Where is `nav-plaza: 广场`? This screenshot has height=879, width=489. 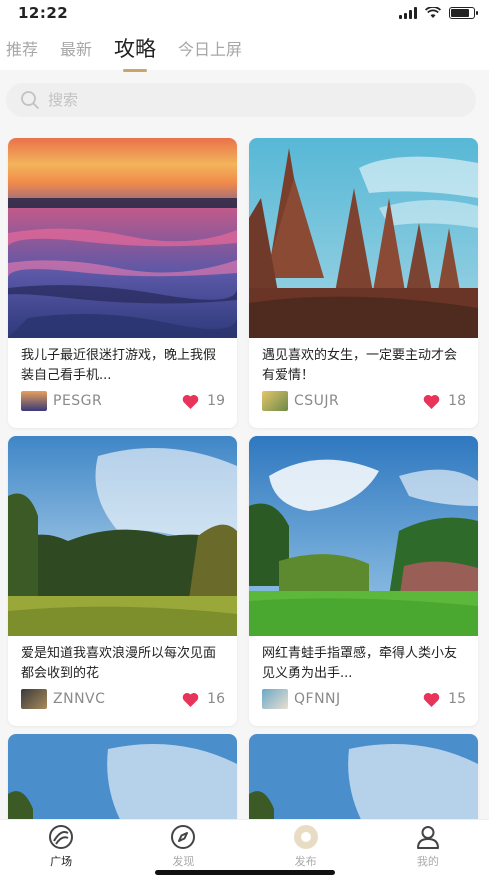
nav-plaza: 广场 is located at coordinates (61, 851).